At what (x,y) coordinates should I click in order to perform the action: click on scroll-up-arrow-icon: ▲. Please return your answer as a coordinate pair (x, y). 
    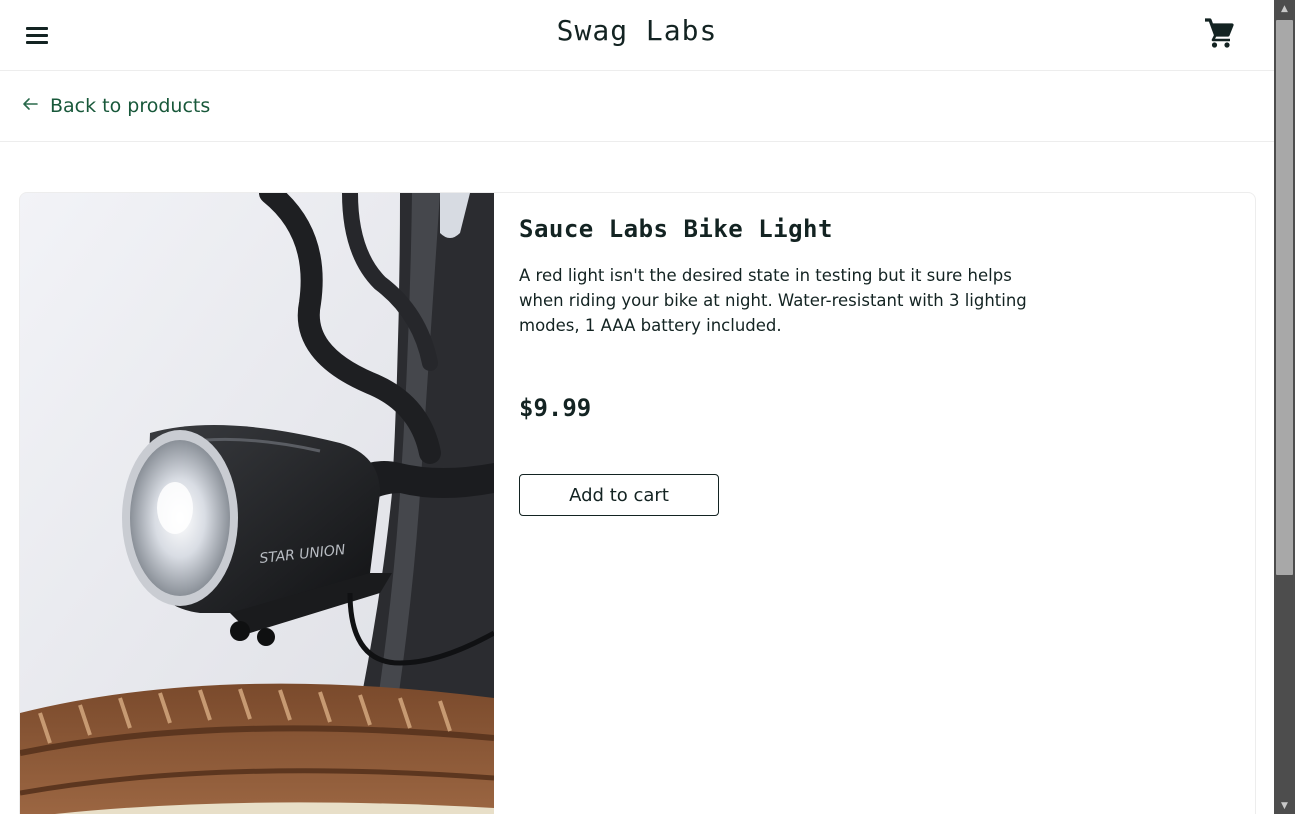
    Looking at the image, I should click on (1284, 8).